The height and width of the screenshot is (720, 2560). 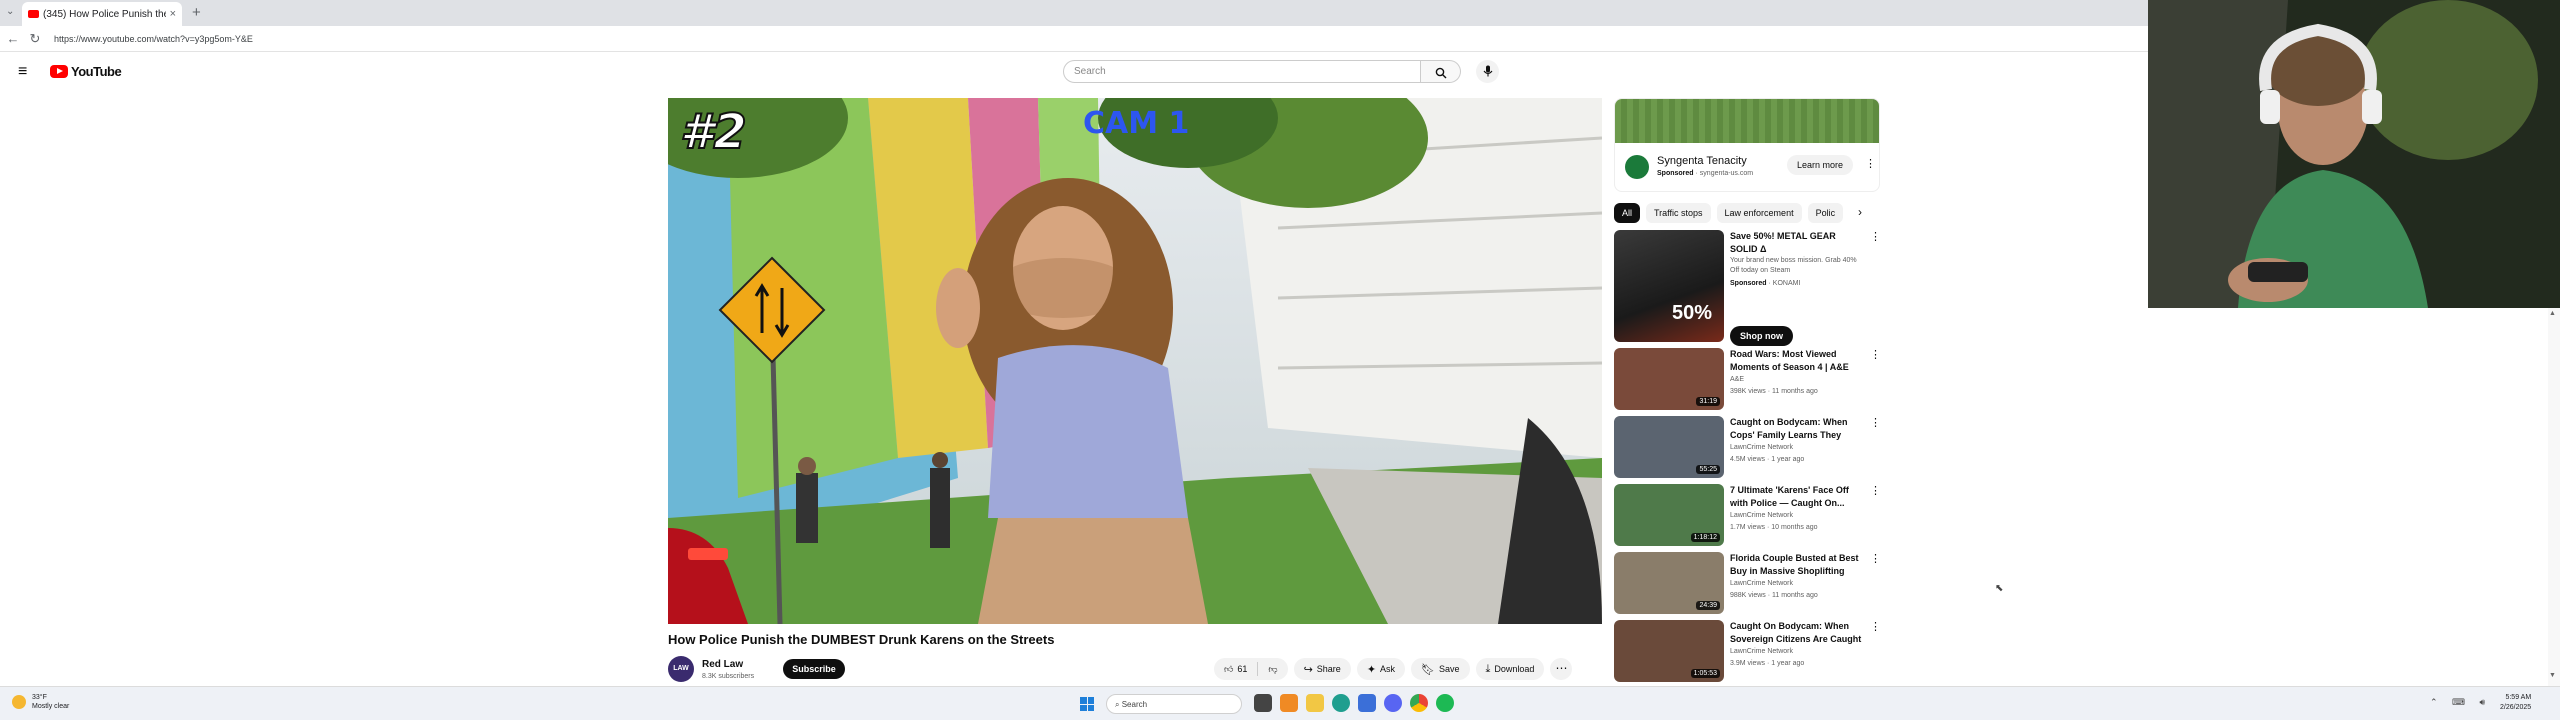 I want to click on webcam-feed, so click(x=2354, y=154).